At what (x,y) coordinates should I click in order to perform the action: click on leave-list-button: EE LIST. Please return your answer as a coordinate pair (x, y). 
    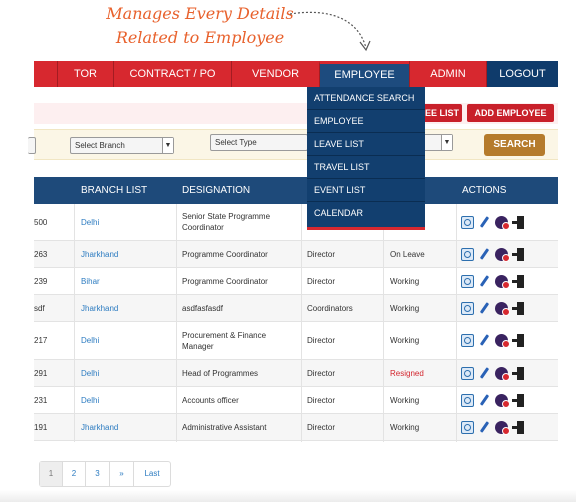
    Looking at the image, I should click on (442, 113).